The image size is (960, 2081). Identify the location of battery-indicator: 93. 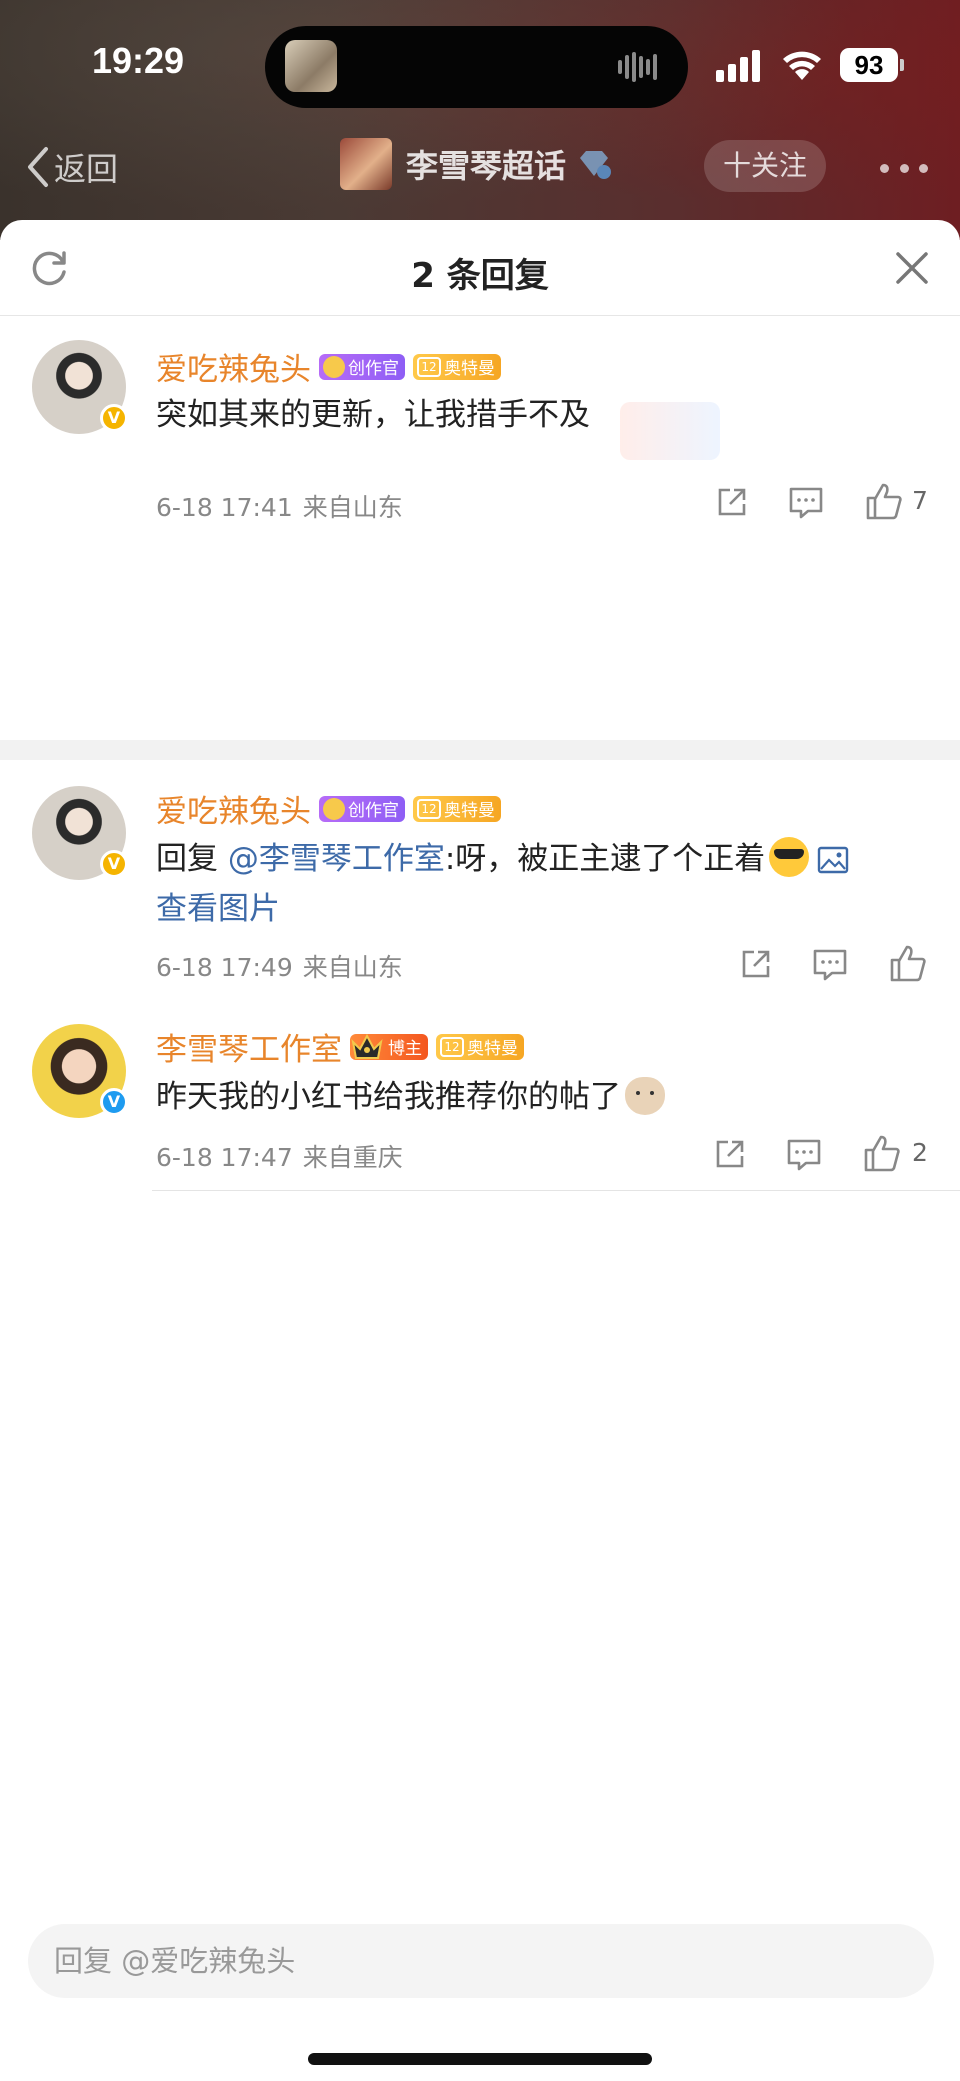
(869, 65).